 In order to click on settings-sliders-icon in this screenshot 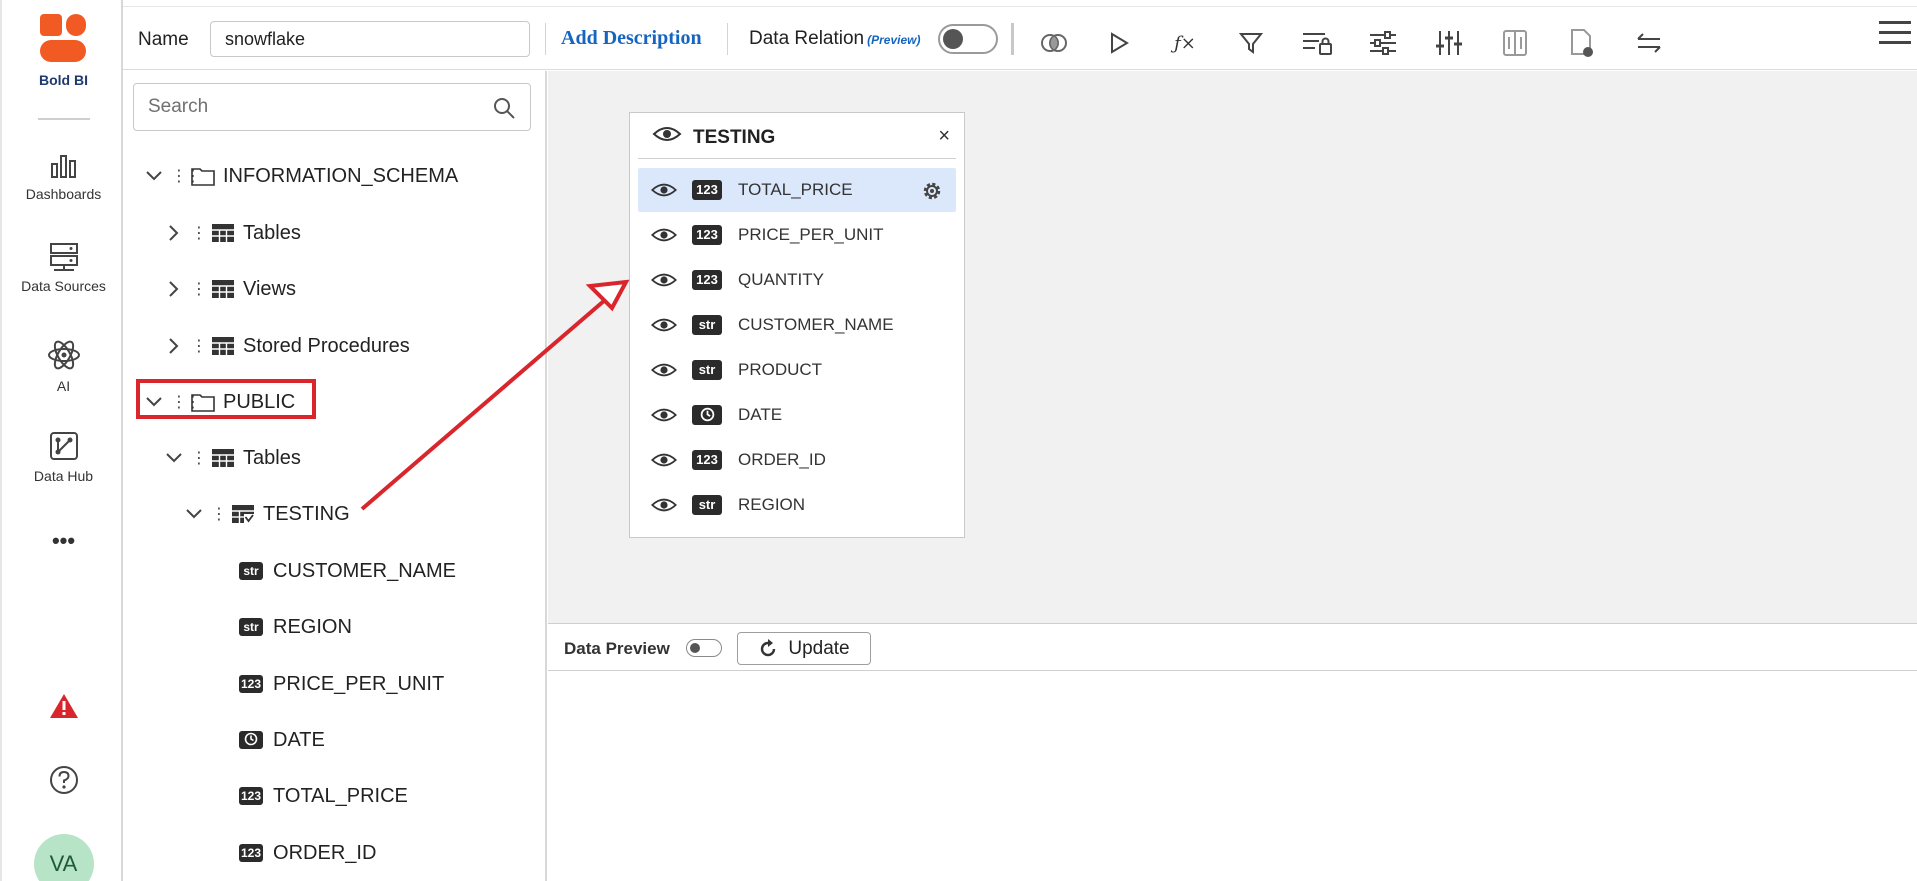, I will do `click(1383, 43)`.